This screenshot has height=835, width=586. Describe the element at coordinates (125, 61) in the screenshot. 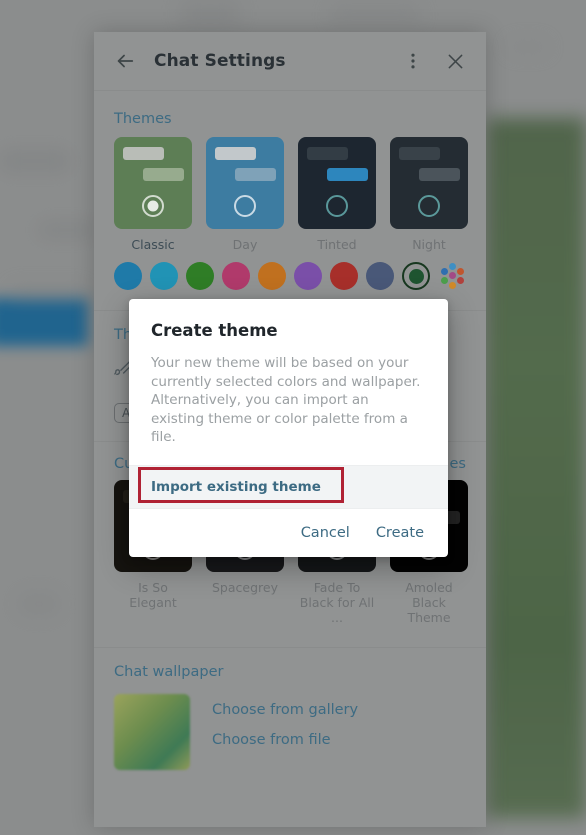

I see `back-icon` at that location.